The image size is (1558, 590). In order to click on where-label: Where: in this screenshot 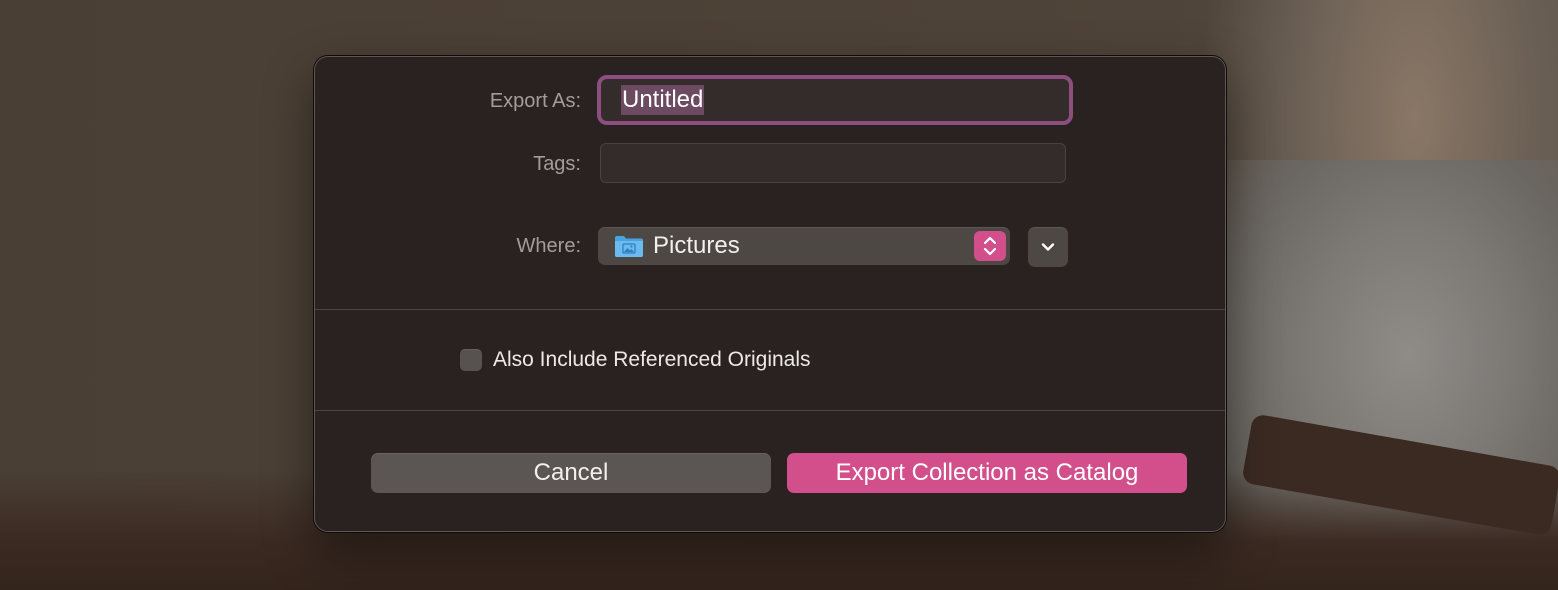, I will do `click(548, 246)`.